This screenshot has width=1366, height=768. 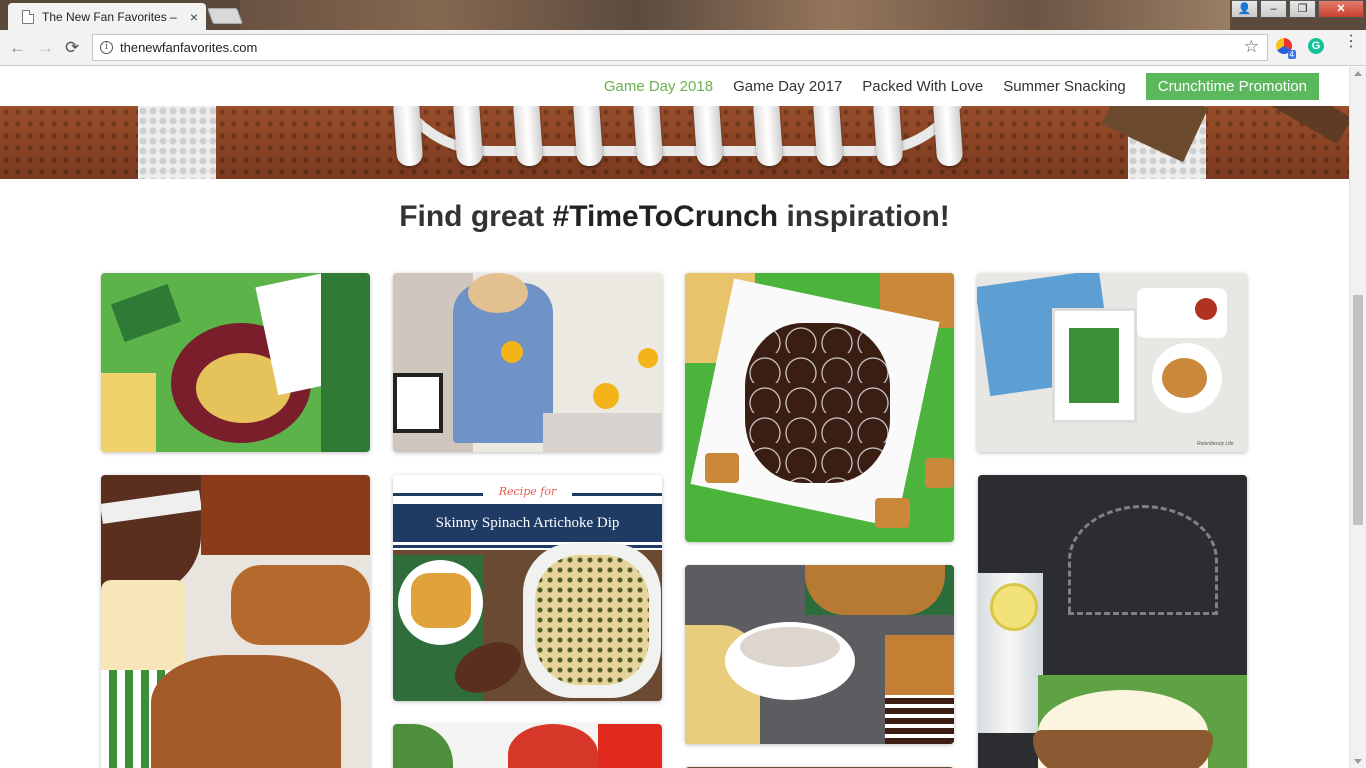 What do you see at coordinates (188, 47) in the screenshot?
I see `url-text: thenewfanfavorites.com` at bounding box center [188, 47].